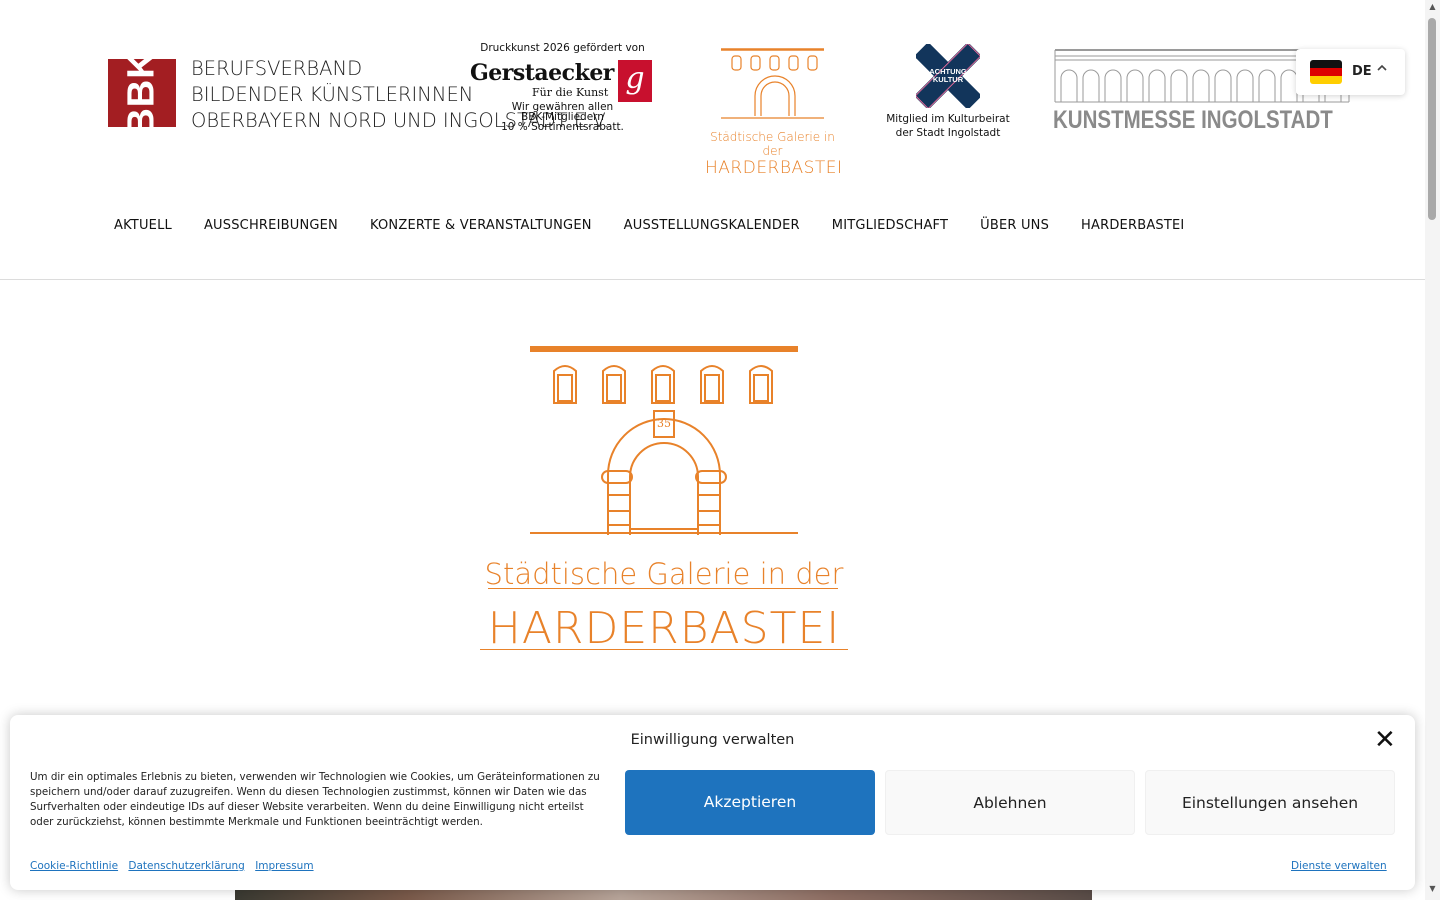  I want to click on harderbastei-large-caption2: HARDERBASTEI, so click(664, 628).